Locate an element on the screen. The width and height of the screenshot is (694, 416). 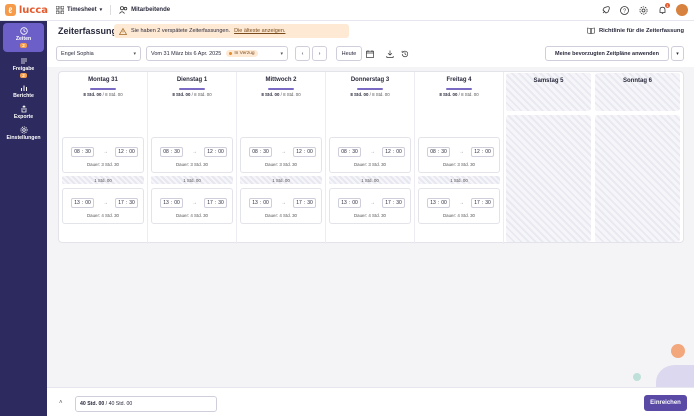
bell-icon: 1 is located at coordinates (663, 9).